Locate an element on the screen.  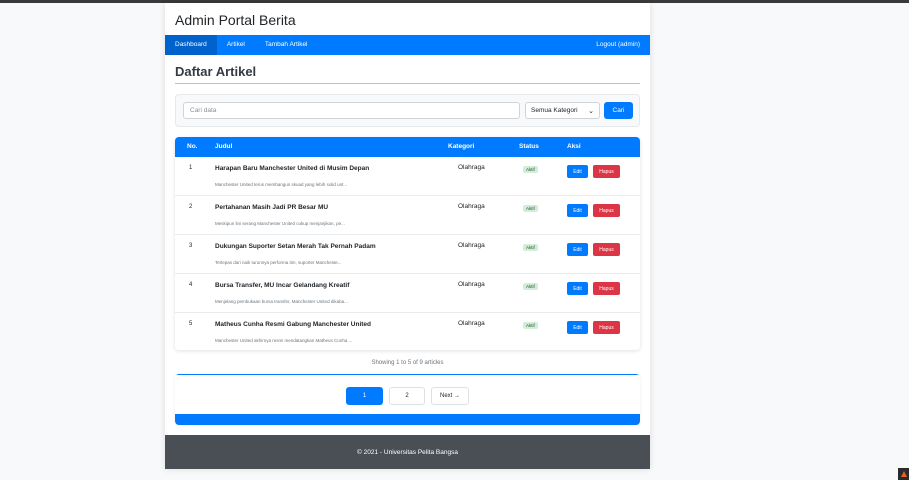
pagination: 1 2 Next → is located at coordinates (407, 399).